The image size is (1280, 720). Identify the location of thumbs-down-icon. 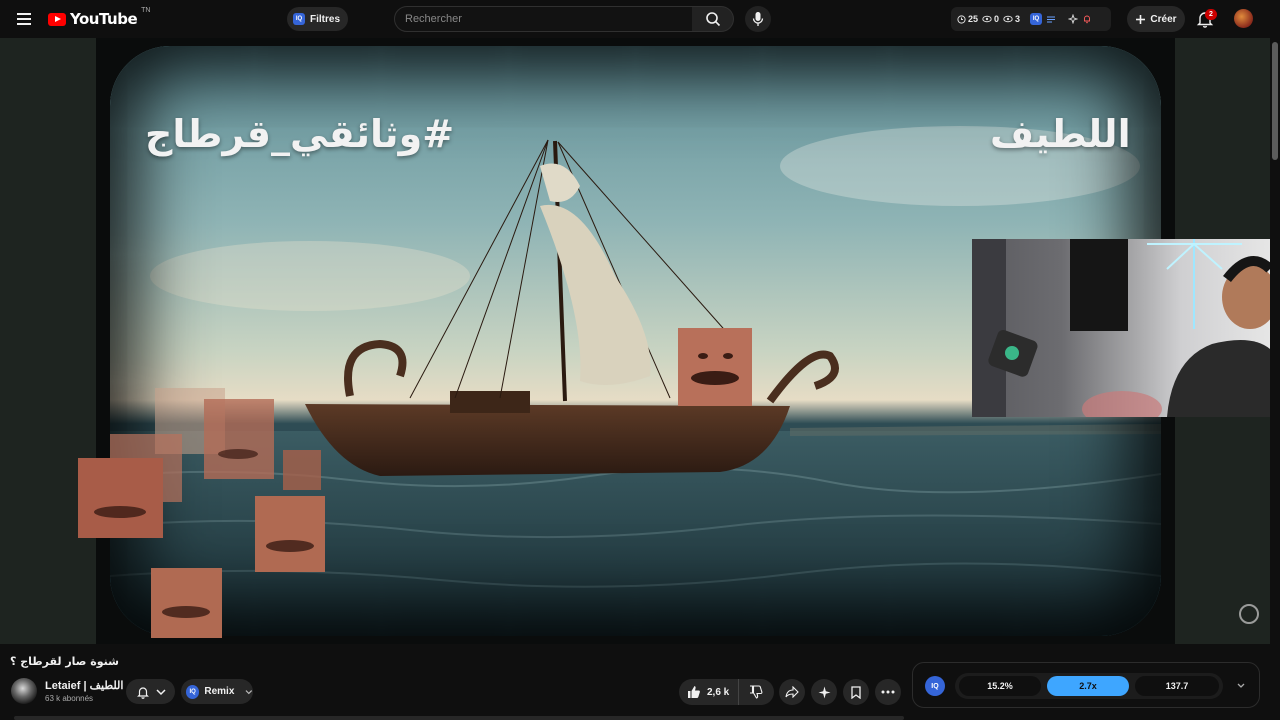
(756, 692).